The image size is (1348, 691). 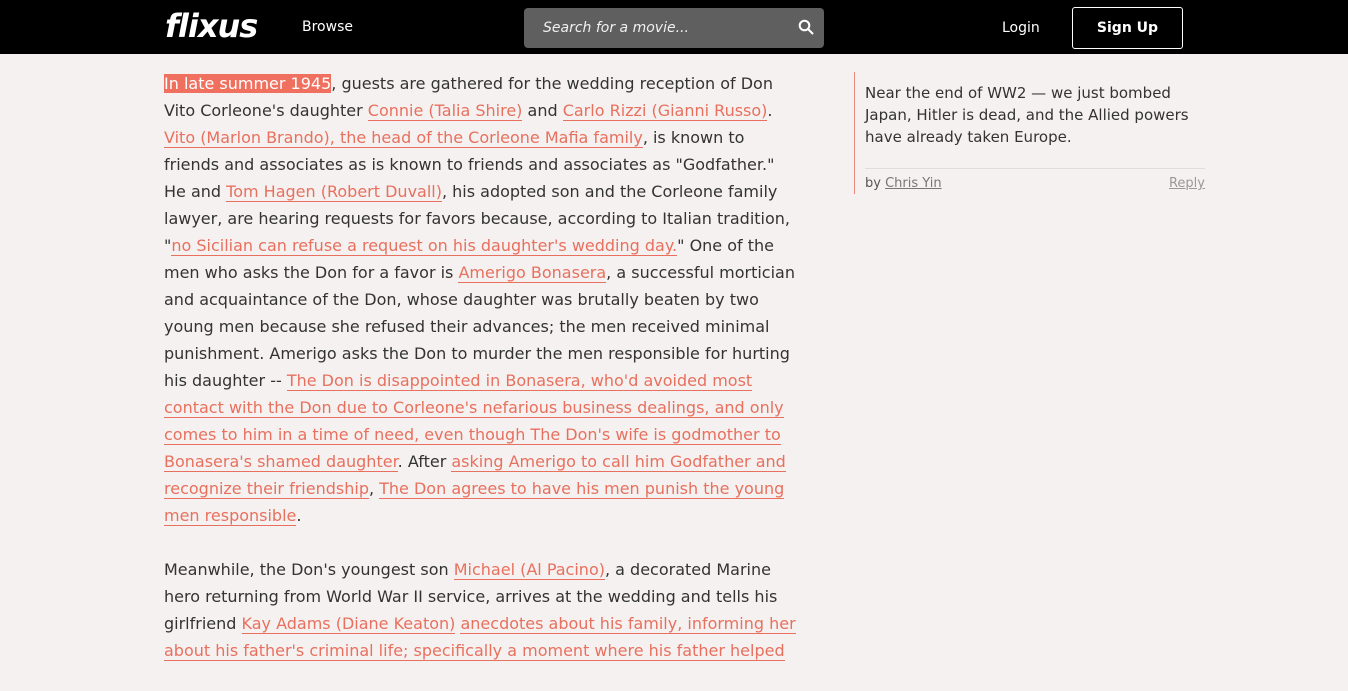 I want to click on reply-link: Reply, so click(x=1187, y=184).